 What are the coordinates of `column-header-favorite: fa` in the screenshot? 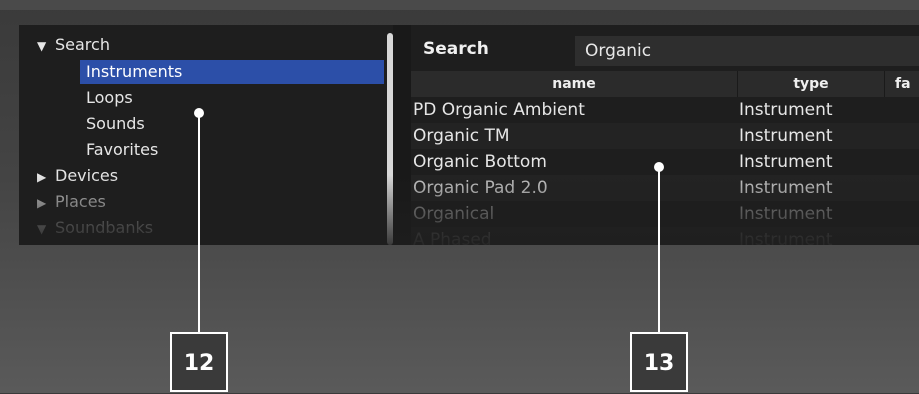 It's located at (902, 84).